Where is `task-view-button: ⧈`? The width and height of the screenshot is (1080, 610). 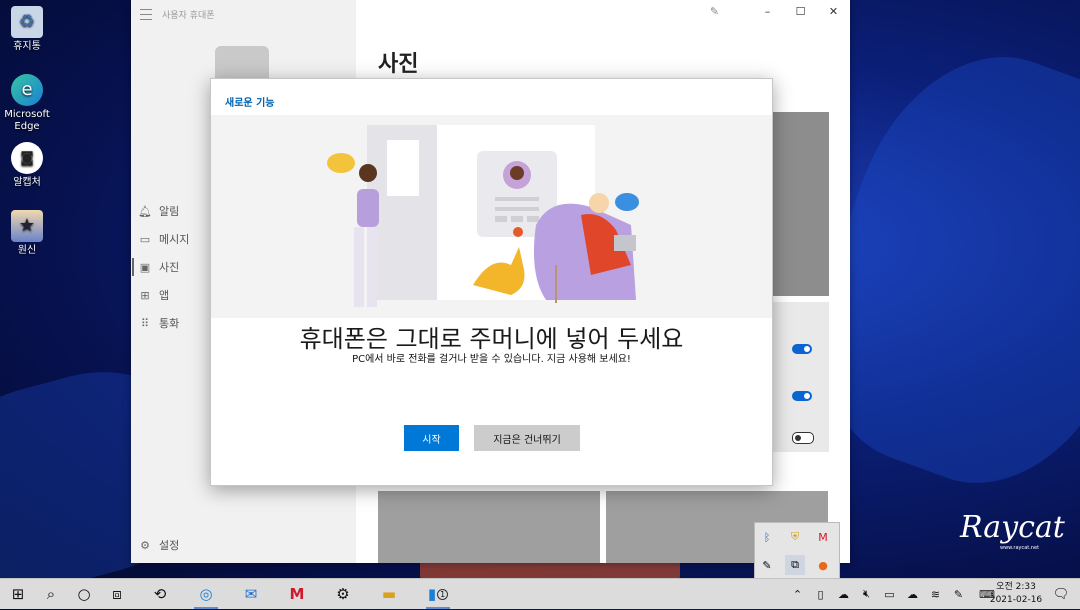
task-view-button: ⧈ is located at coordinates (117, 594).